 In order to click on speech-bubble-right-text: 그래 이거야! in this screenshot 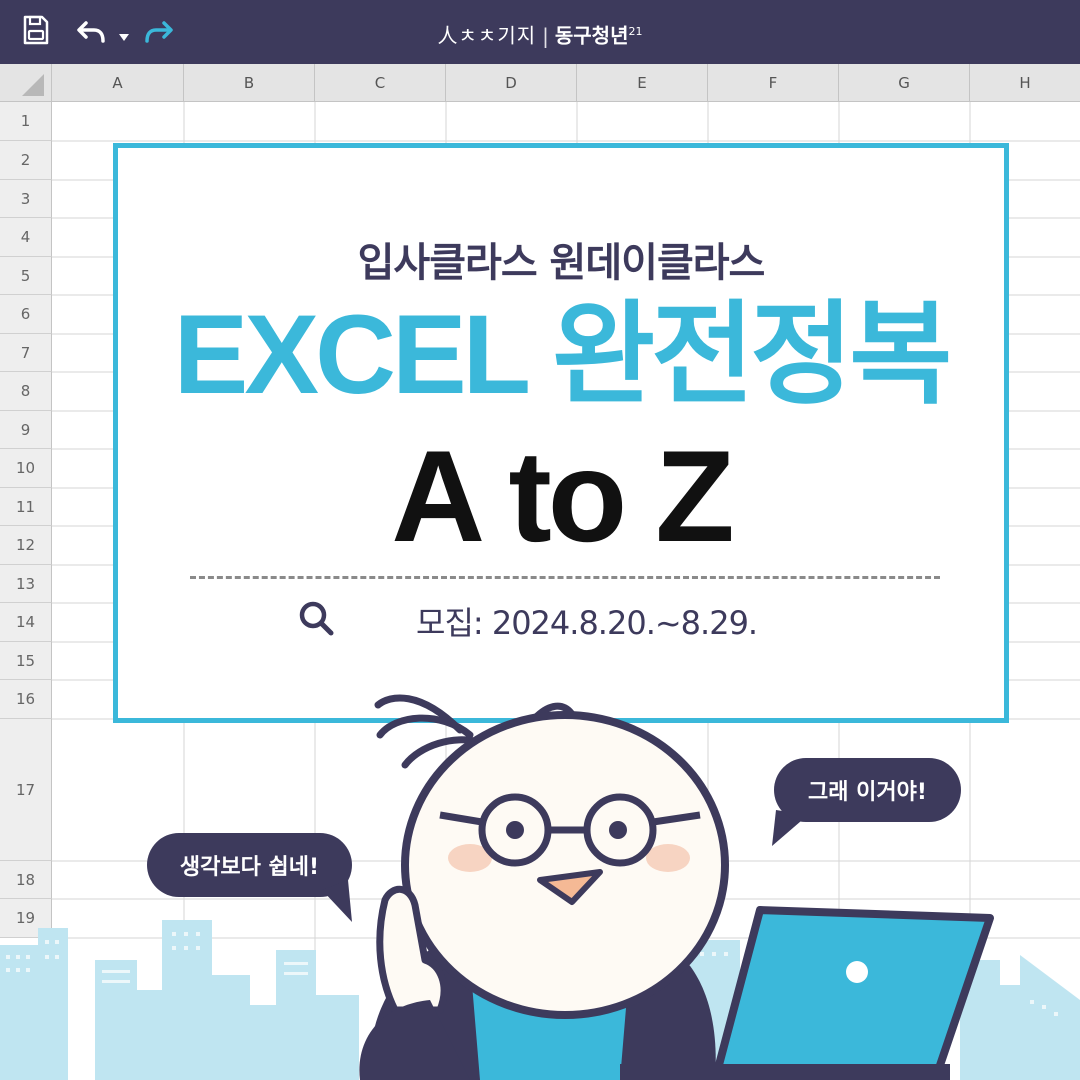, I will do `click(867, 792)`.